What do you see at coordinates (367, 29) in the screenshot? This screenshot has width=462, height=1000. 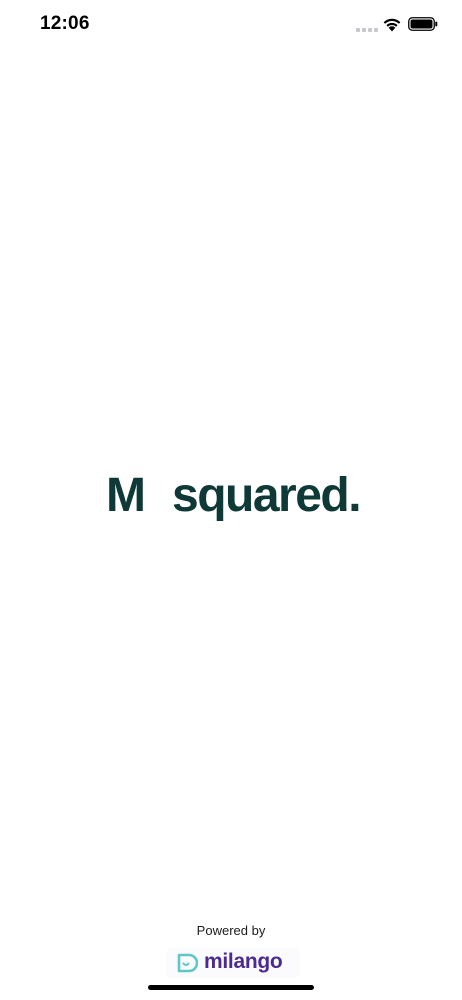 I see `cellular-signal-icon` at bounding box center [367, 29].